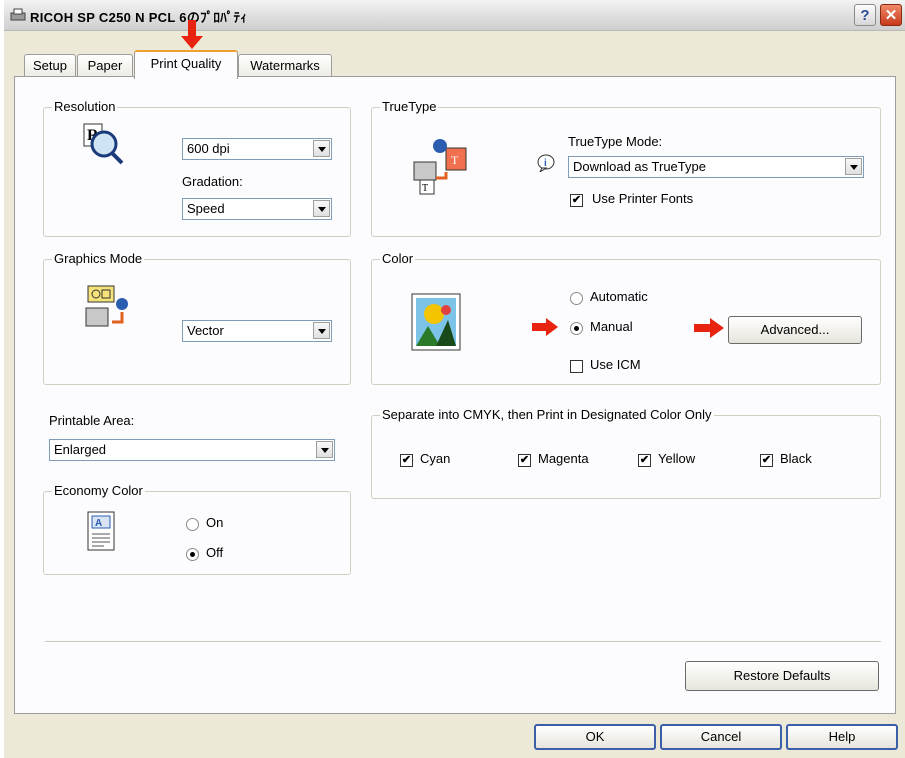 The width and height of the screenshot is (905, 758). What do you see at coordinates (463, 642) in the screenshot?
I see `separator` at bounding box center [463, 642].